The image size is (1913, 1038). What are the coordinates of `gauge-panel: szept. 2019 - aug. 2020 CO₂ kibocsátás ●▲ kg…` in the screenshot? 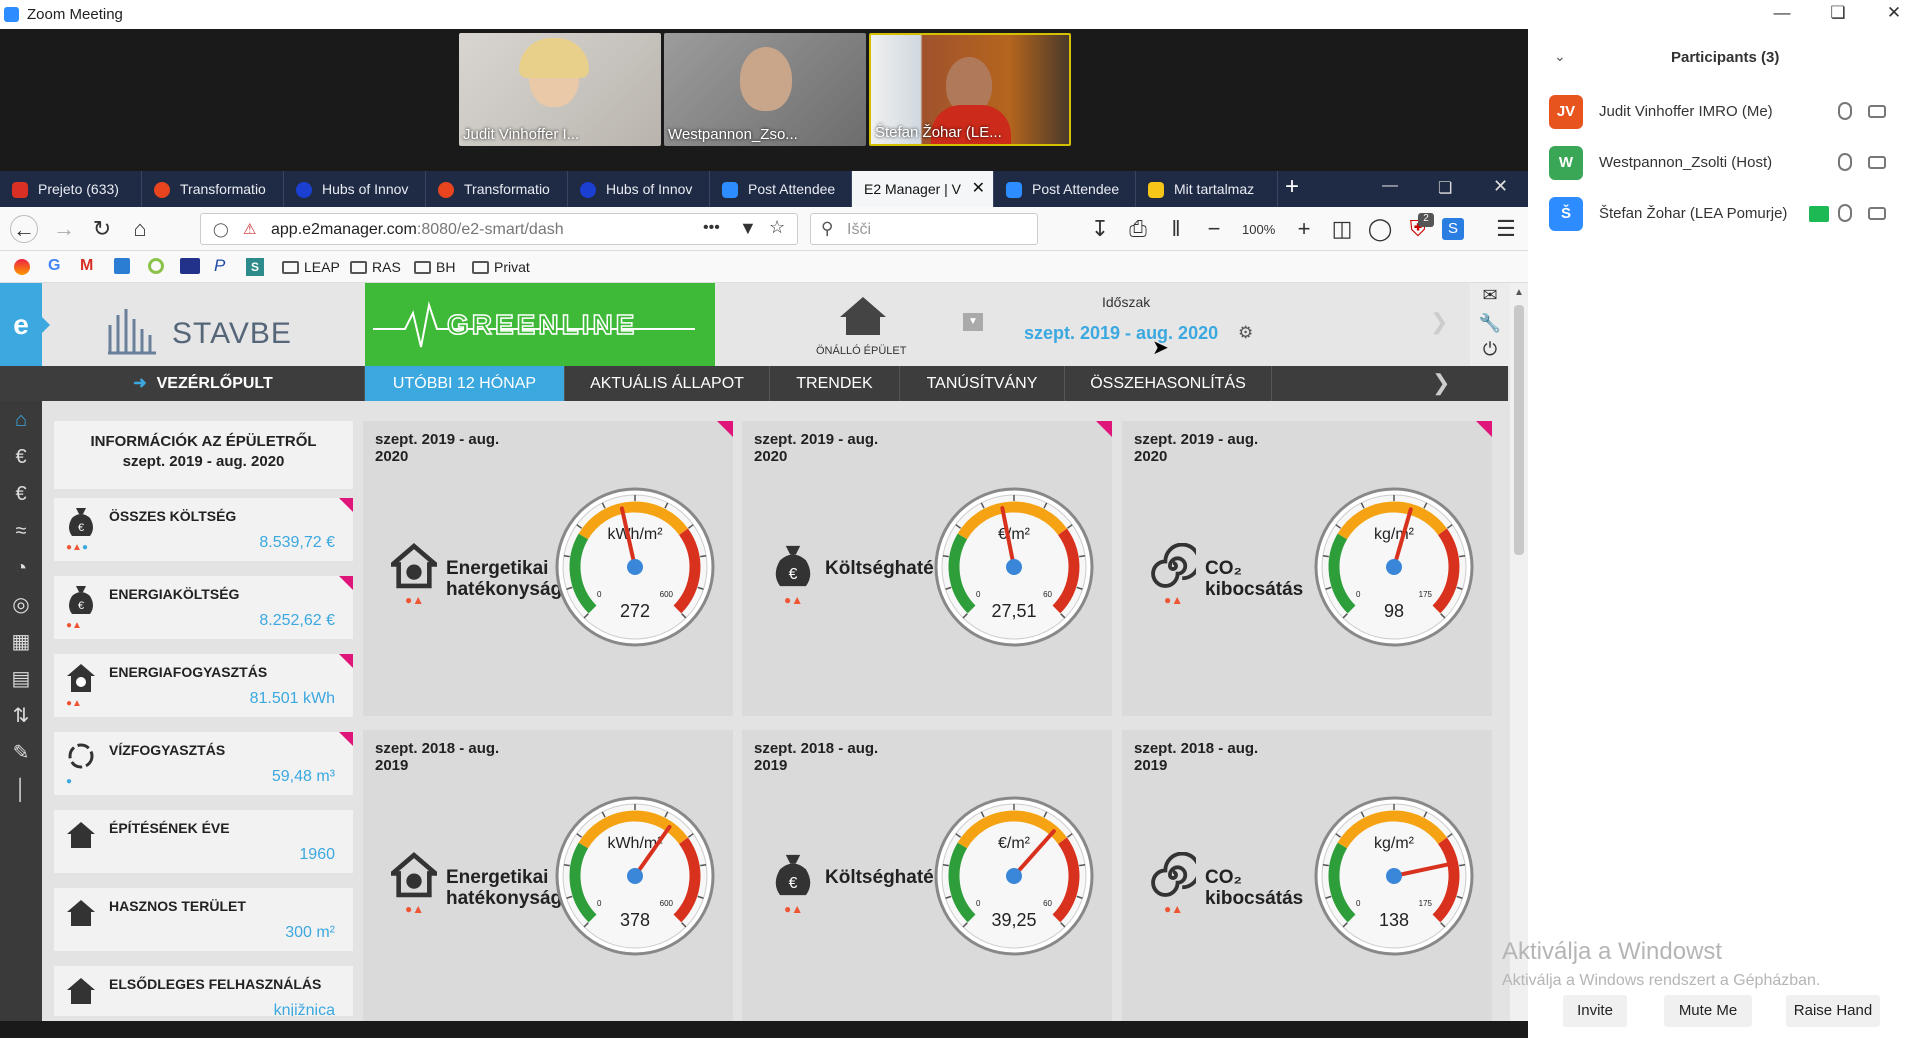 It's located at (1307, 568).